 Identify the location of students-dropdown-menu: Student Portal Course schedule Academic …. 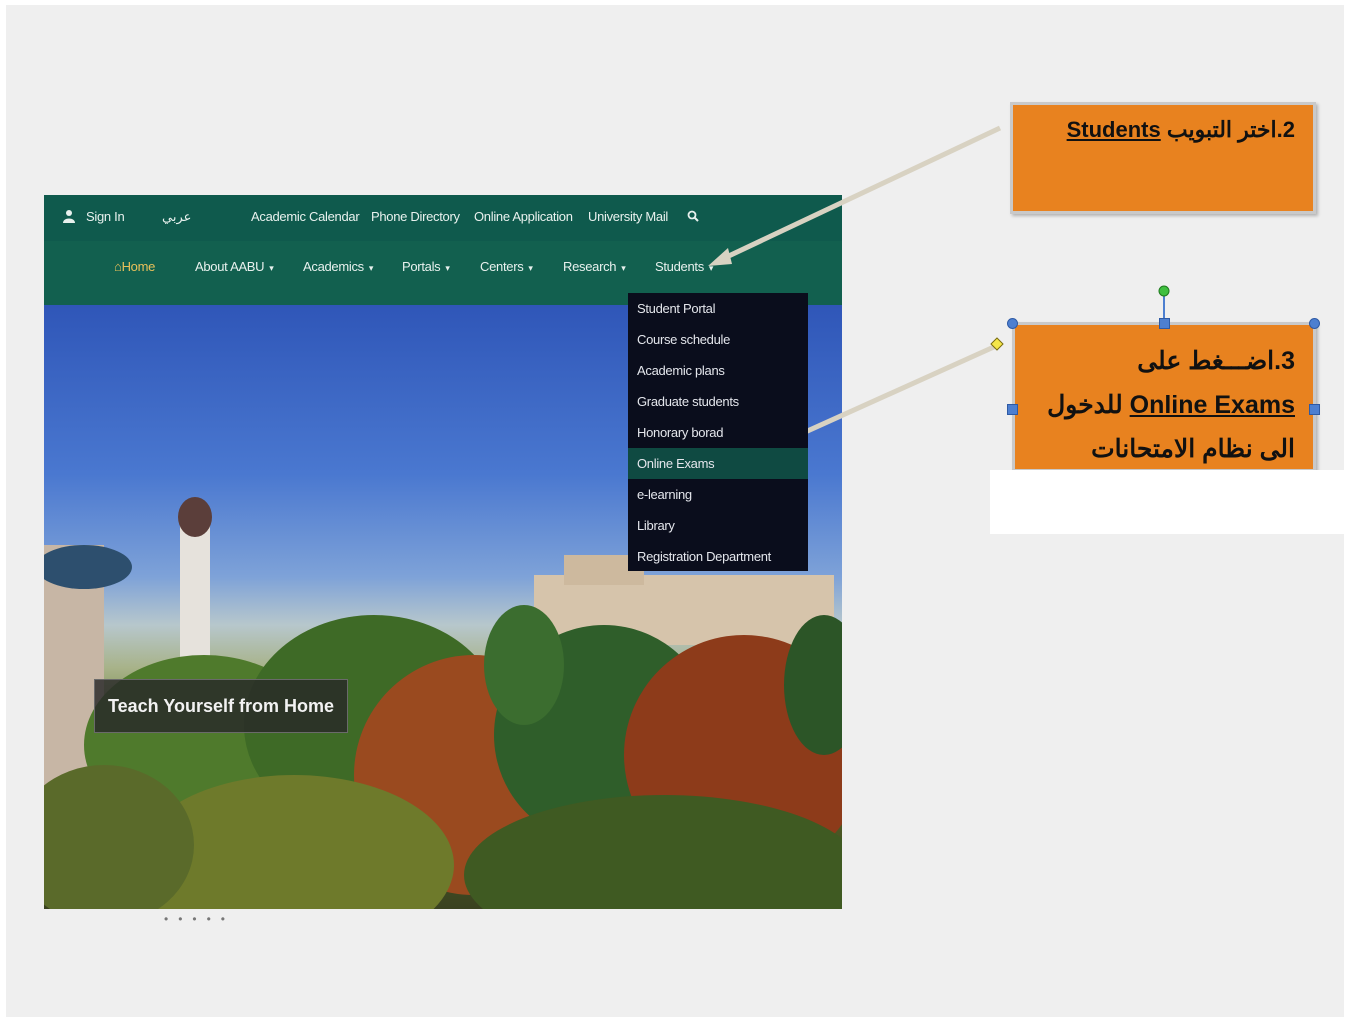
(718, 432).